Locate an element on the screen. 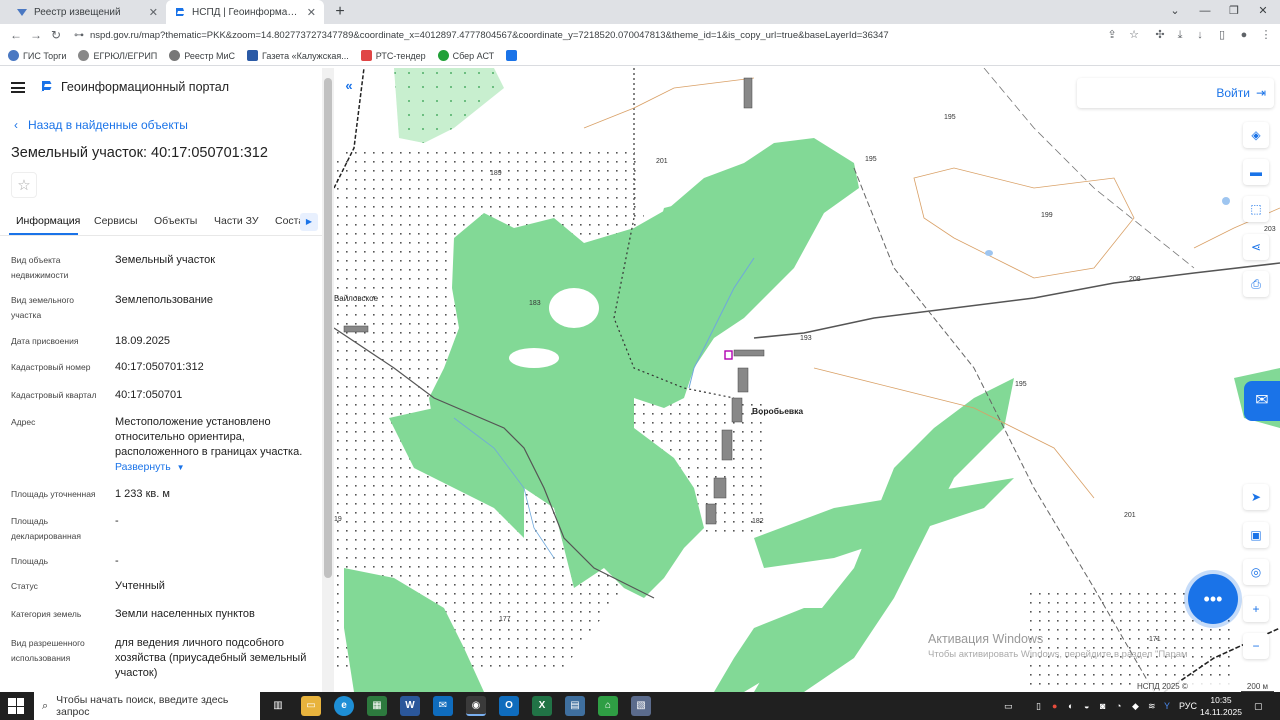  network-icon: ≋ is located at coordinates (1152, 706).